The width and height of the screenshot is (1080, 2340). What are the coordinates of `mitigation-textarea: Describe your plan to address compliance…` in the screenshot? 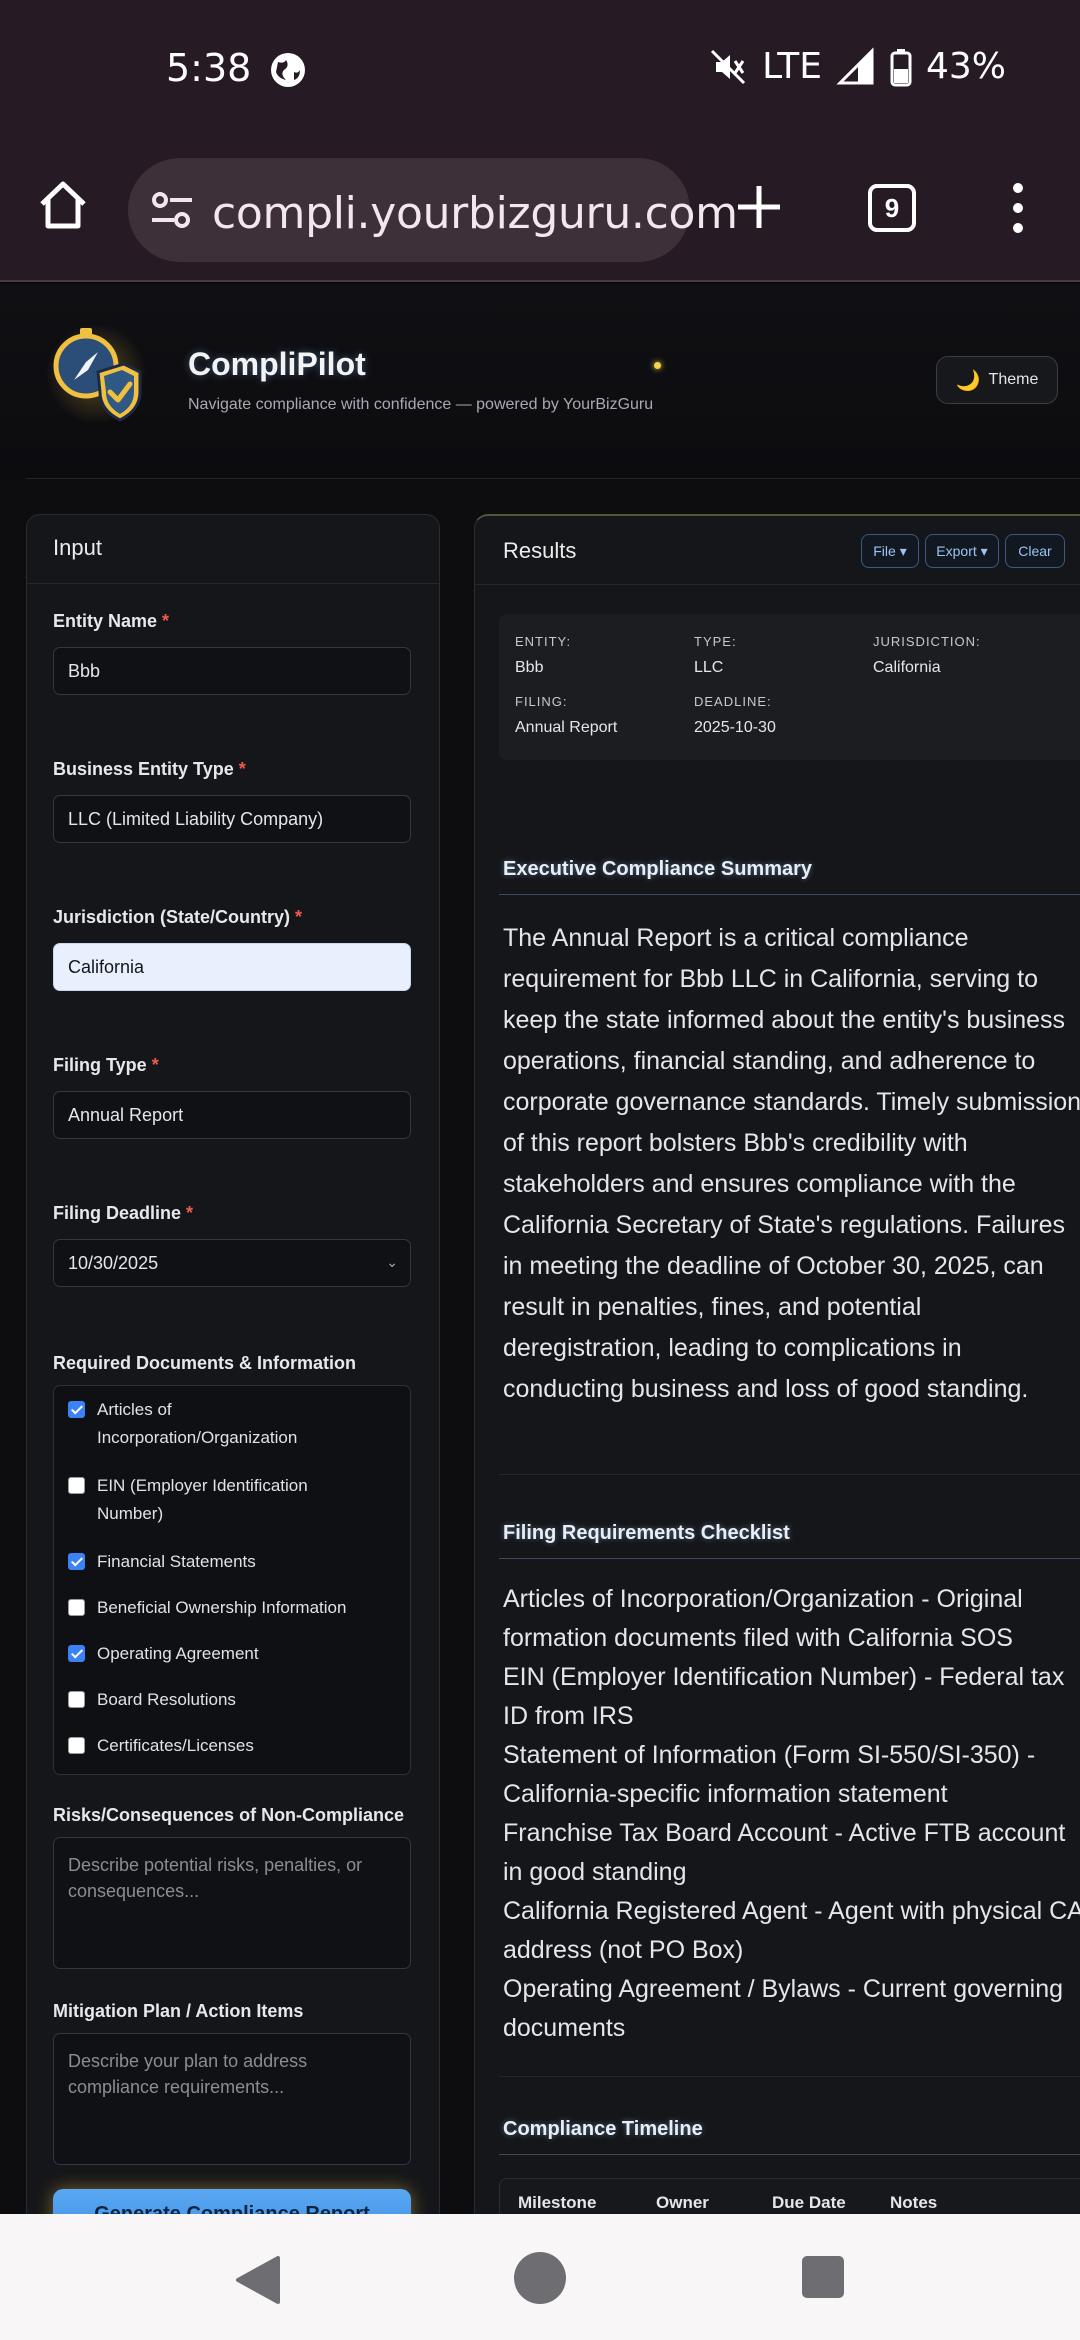 It's located at (232, 2099).